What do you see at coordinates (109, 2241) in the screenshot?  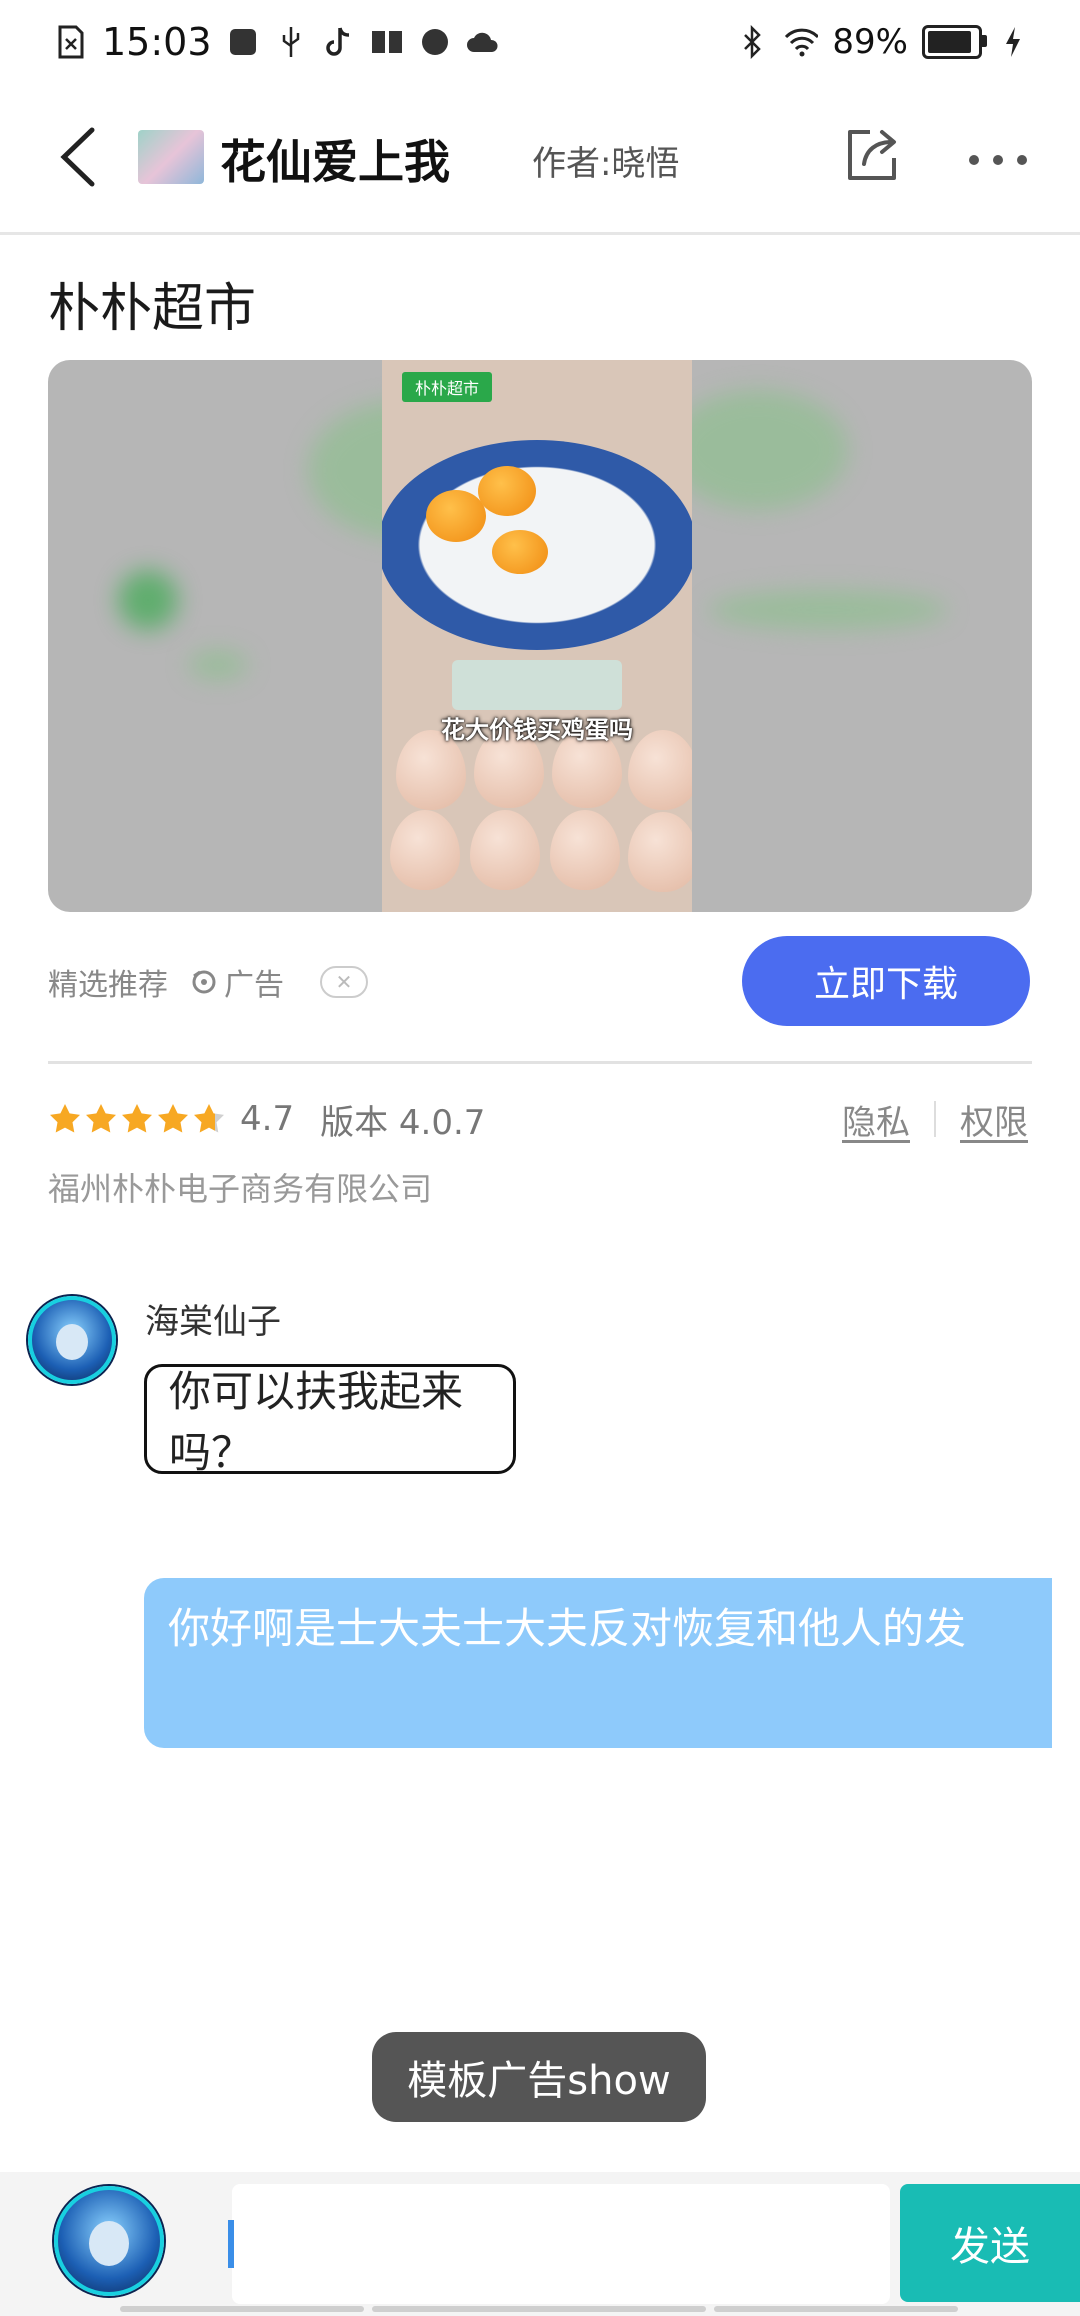 I see `user-avatar` at bounding box center [109, 2241].